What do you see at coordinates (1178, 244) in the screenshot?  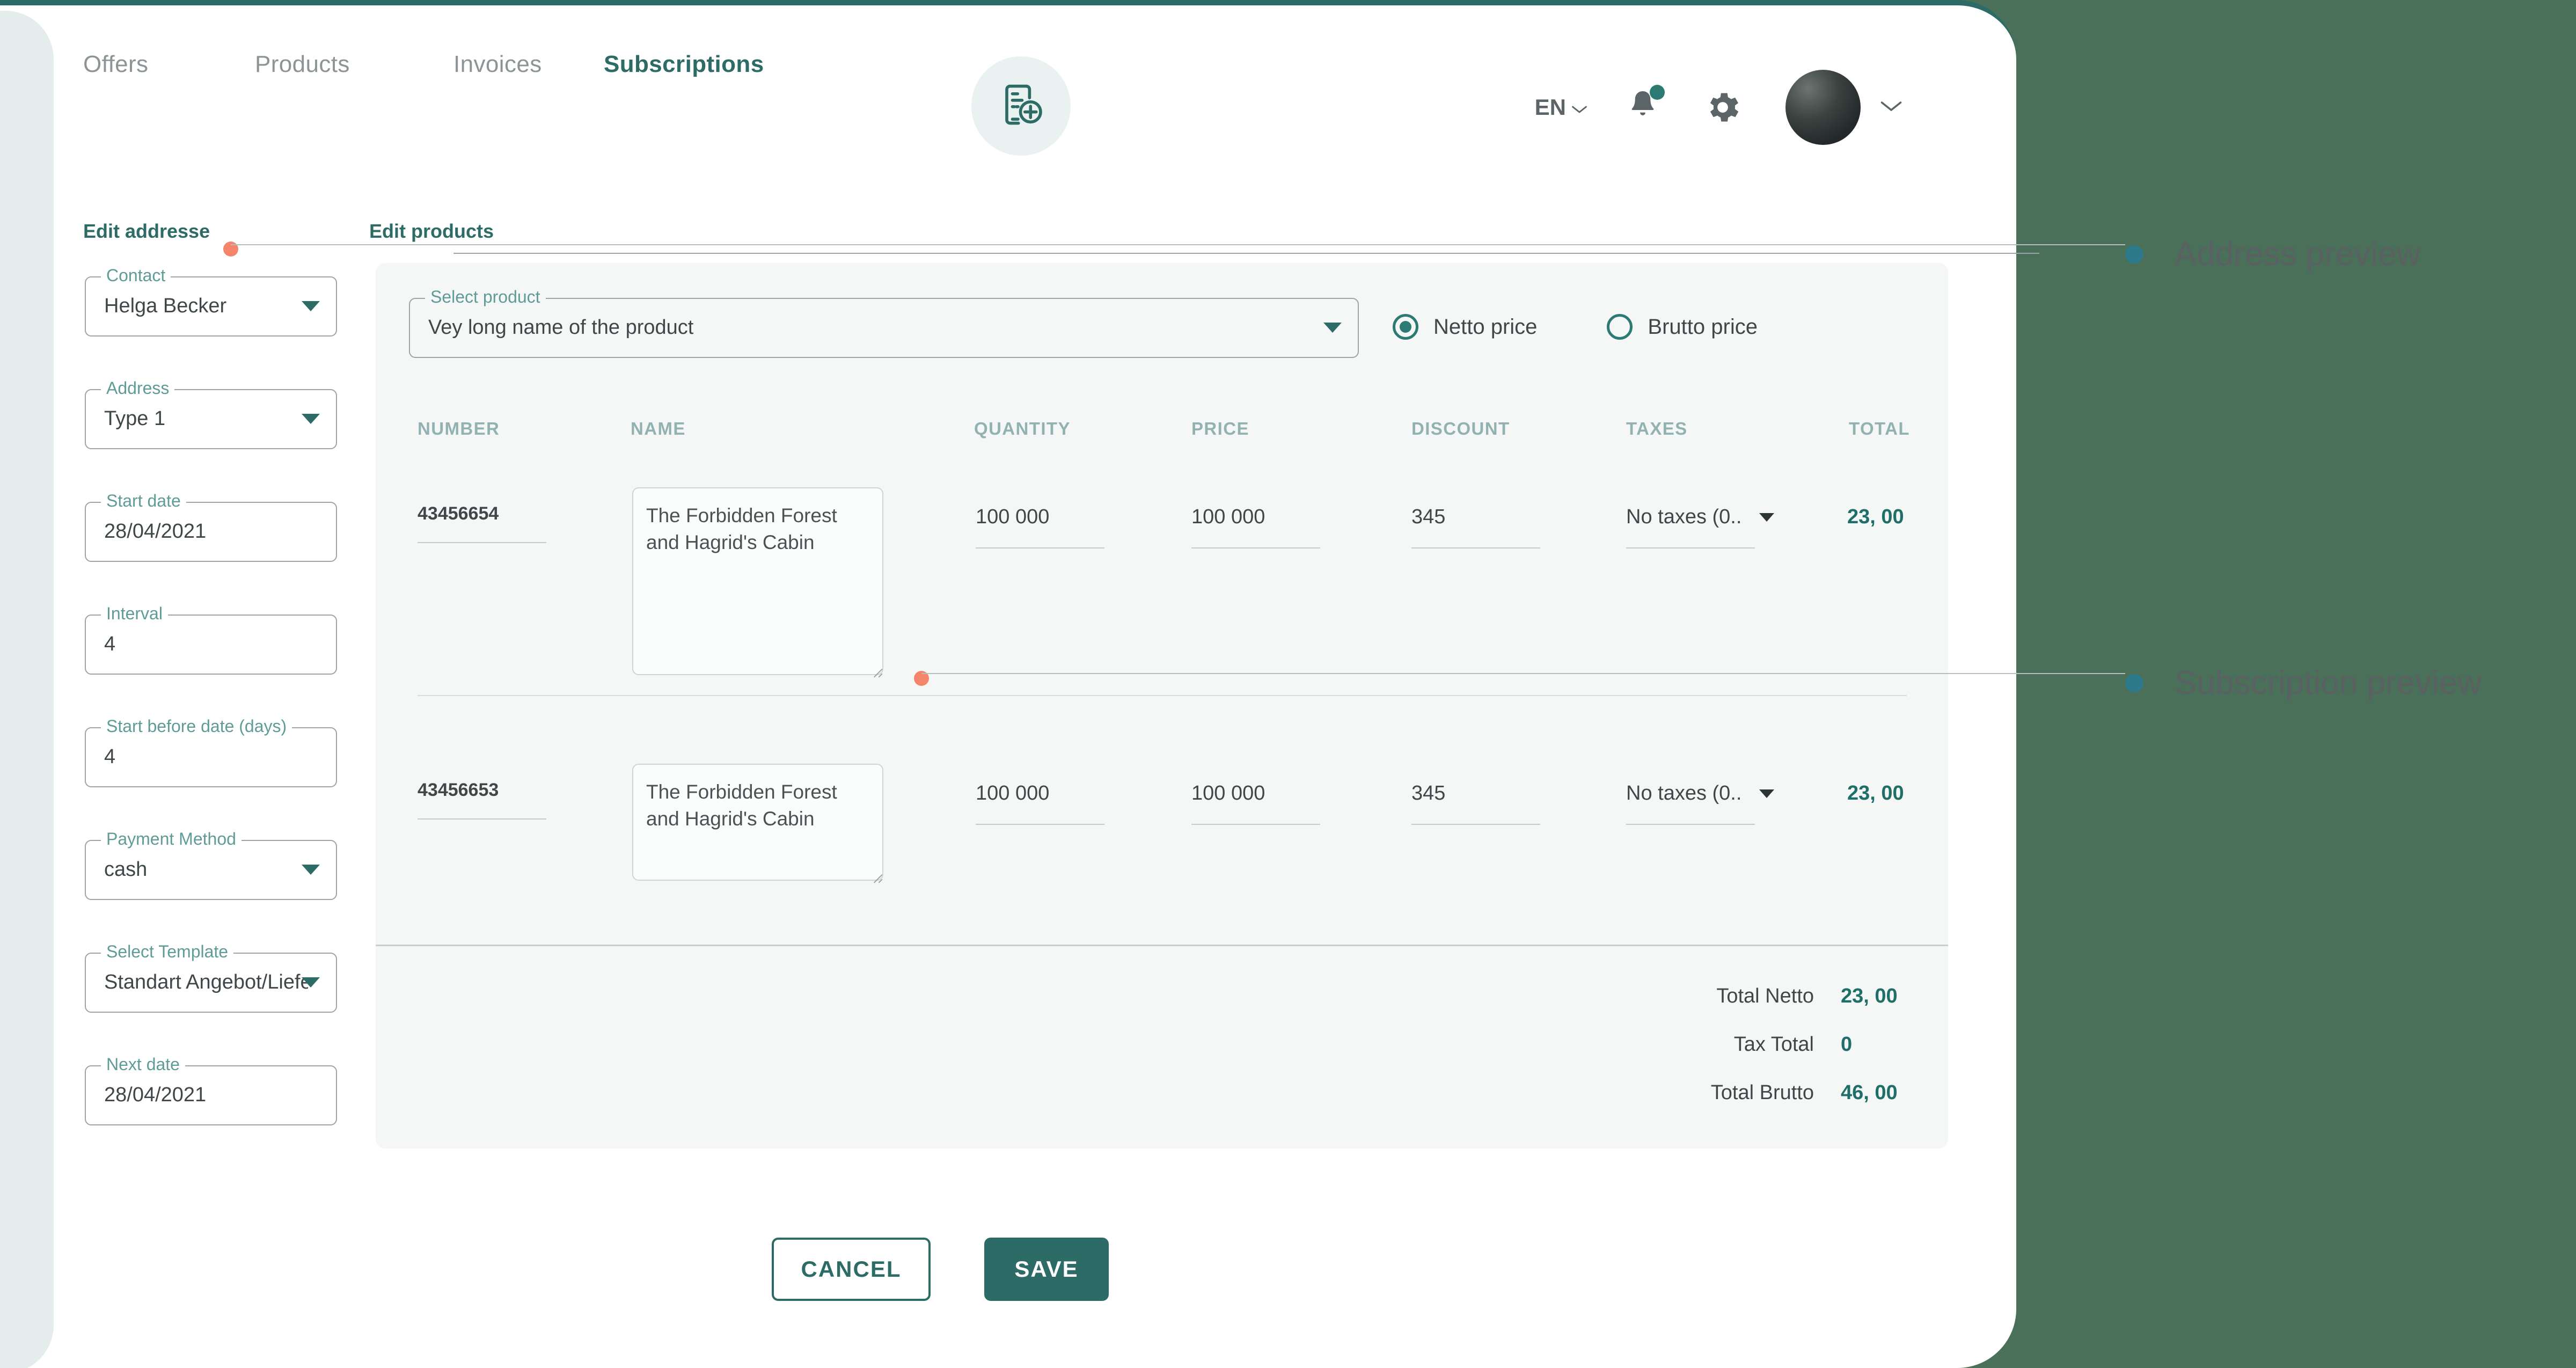 I see `annotation-leader-line-address` at bounding box center [1178, 244].